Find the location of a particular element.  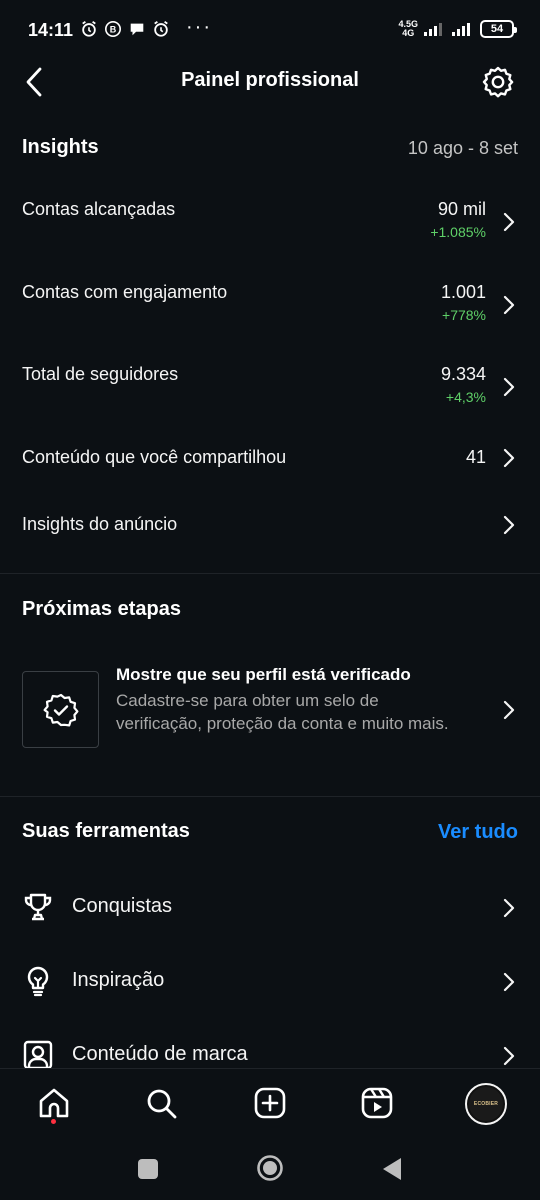

metric-delta: +778% is located at coordinates (464, 315).